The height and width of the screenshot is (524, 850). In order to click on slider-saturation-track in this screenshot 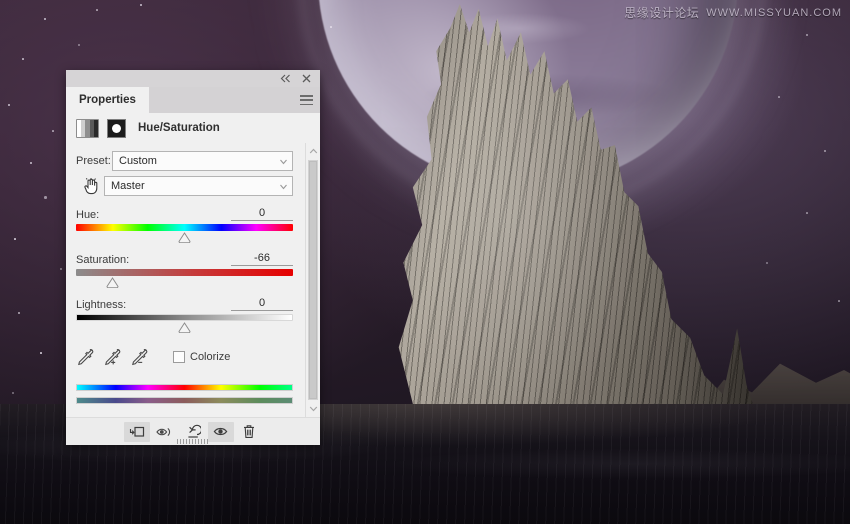, I will do `click(184, 272)`.